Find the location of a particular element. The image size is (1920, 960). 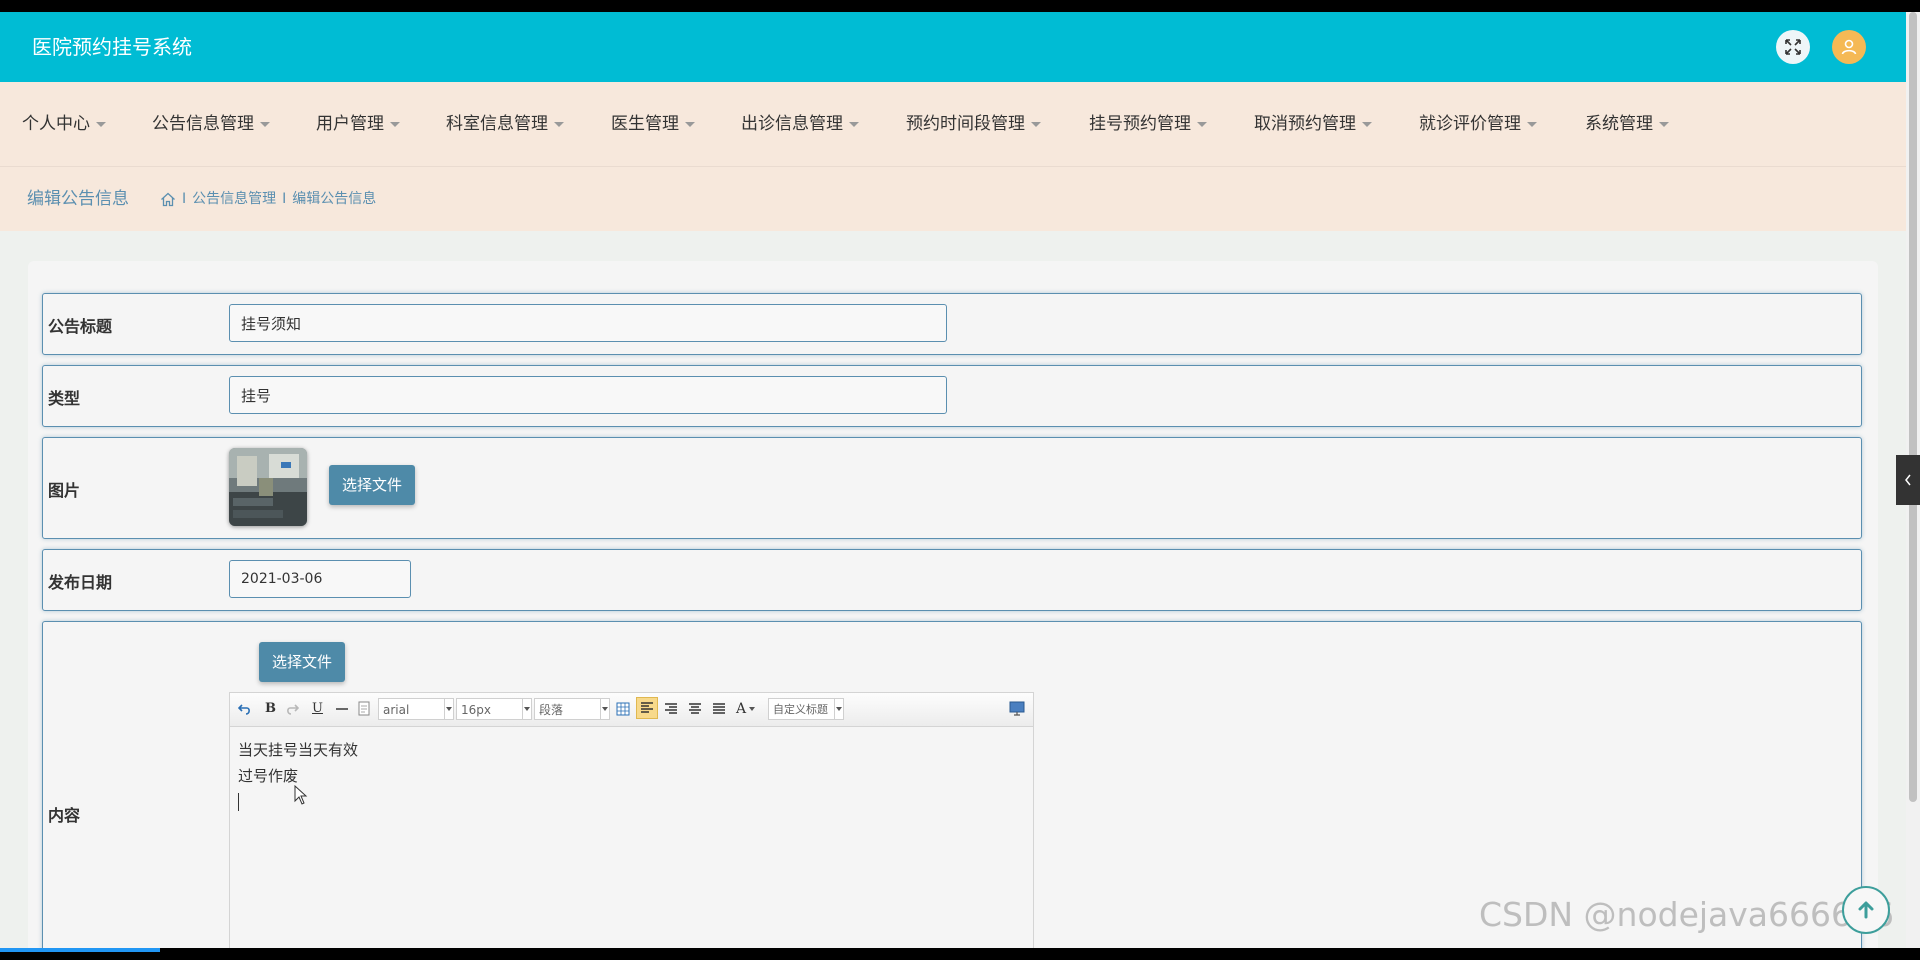

content-label: 内容 is located at coordinates (64, 815).